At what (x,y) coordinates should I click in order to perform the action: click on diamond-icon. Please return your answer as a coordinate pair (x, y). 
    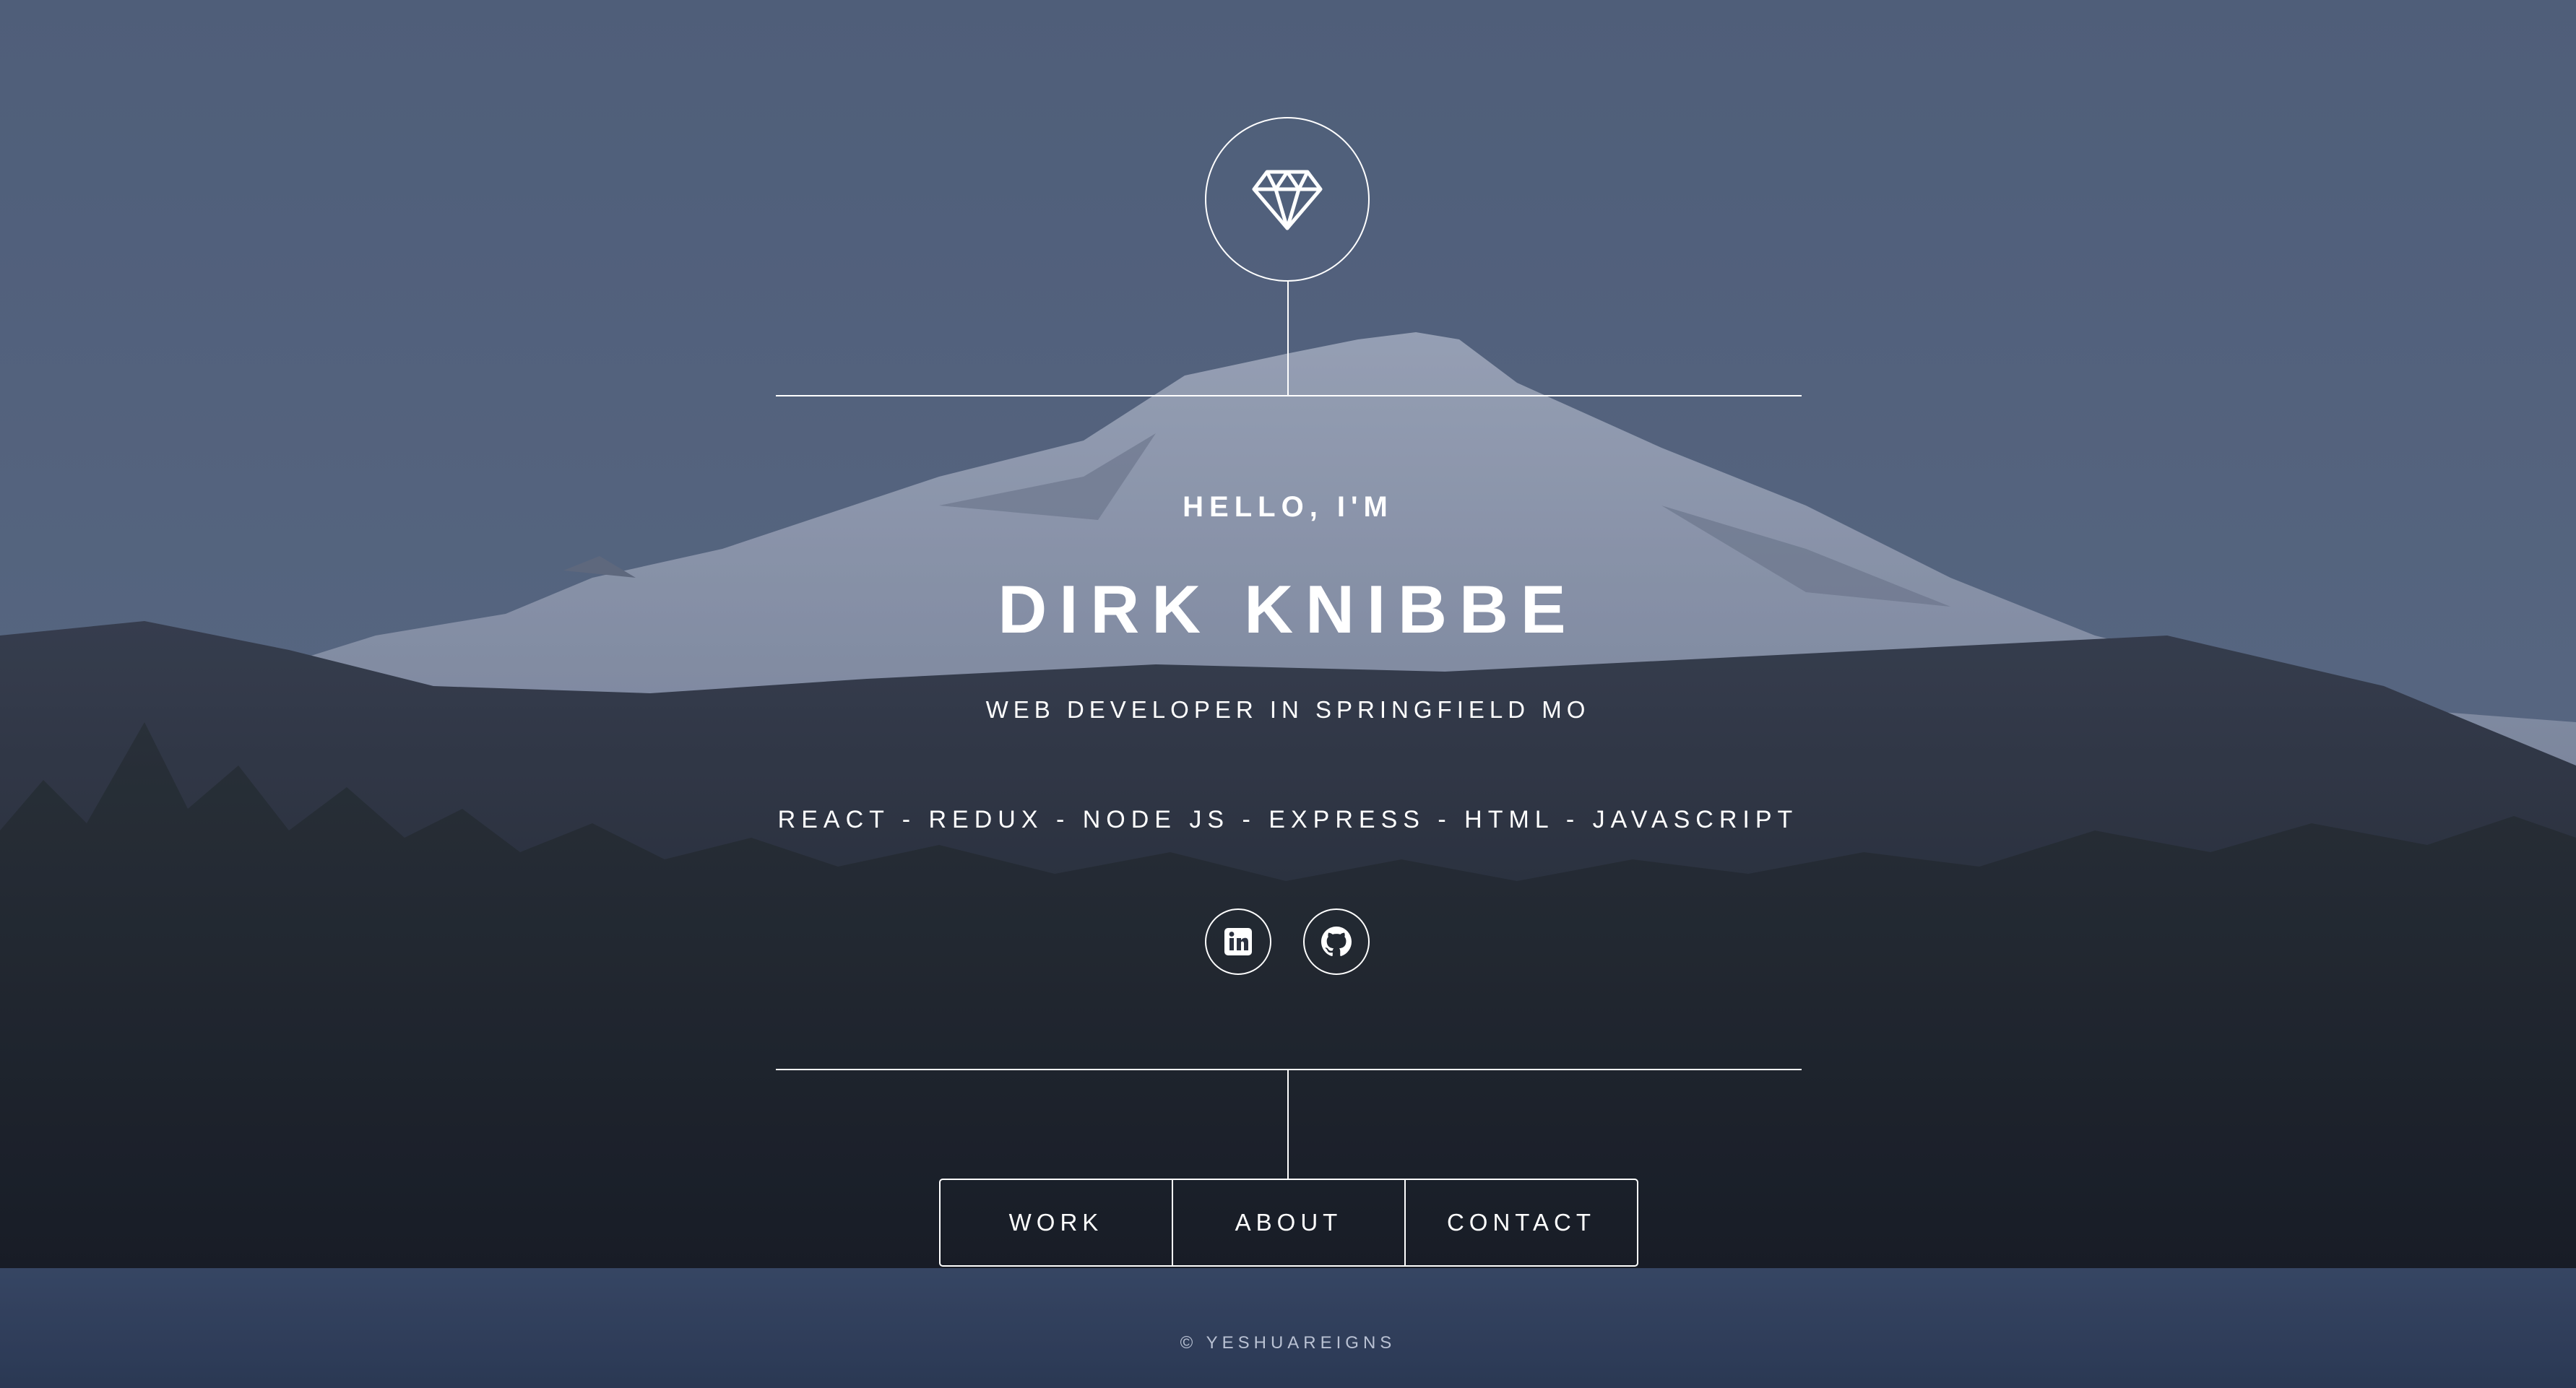
    Looking at the image, I should click on (1287, 200).